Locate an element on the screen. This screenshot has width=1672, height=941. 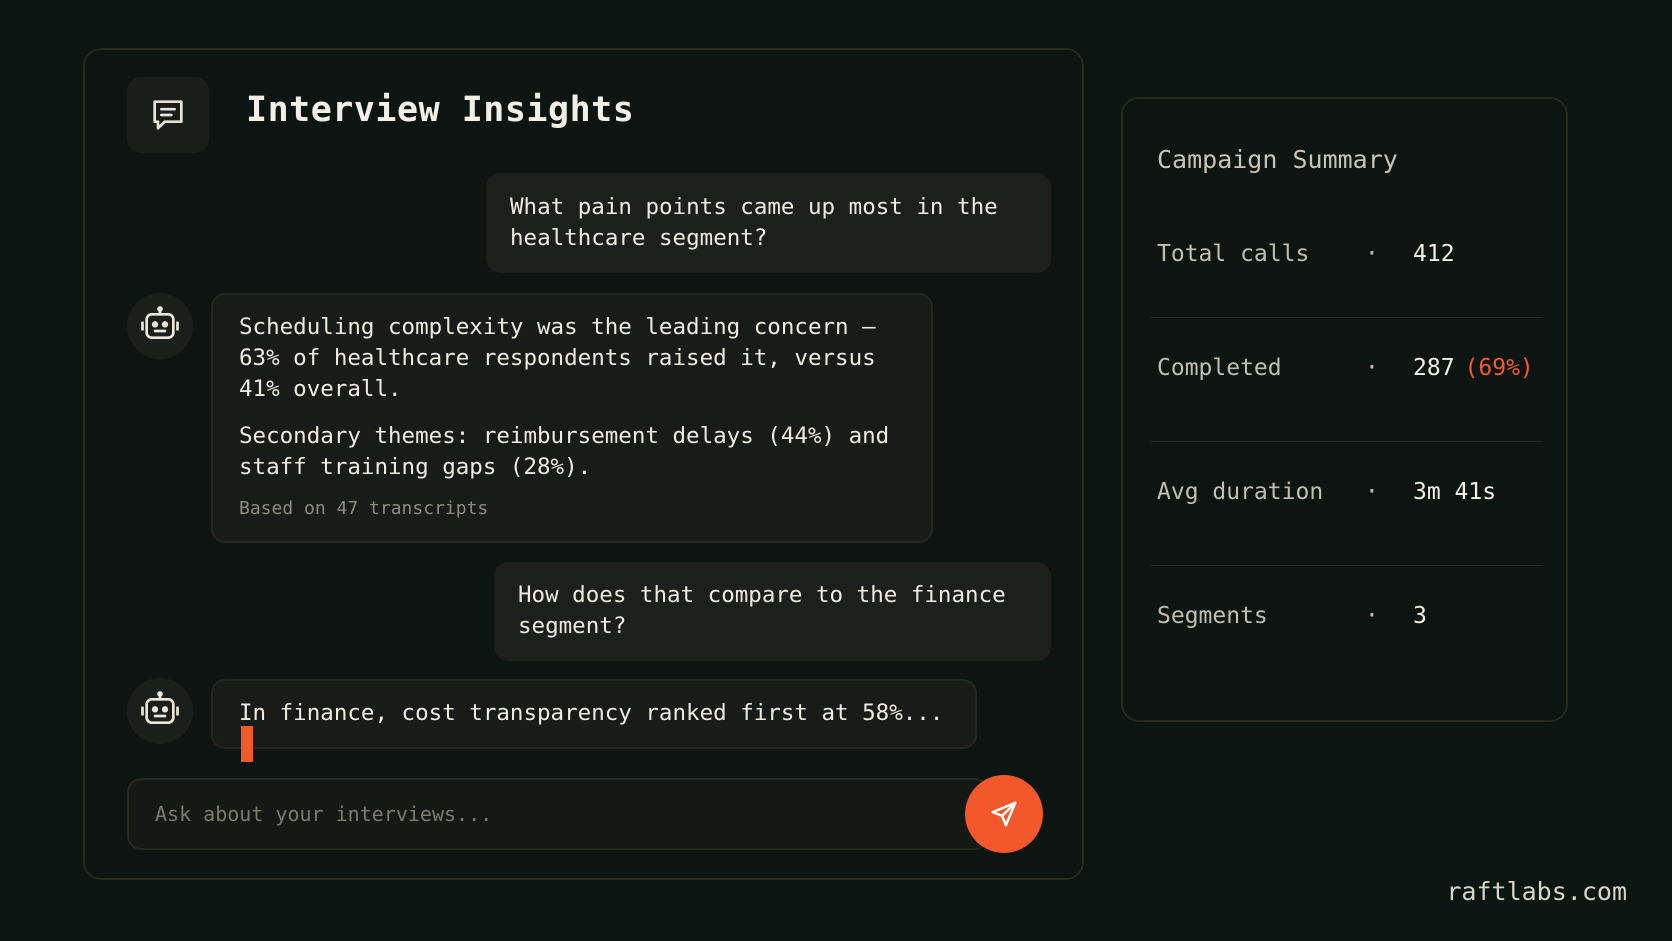
chat-input-container is located at coordinates (558, 814).